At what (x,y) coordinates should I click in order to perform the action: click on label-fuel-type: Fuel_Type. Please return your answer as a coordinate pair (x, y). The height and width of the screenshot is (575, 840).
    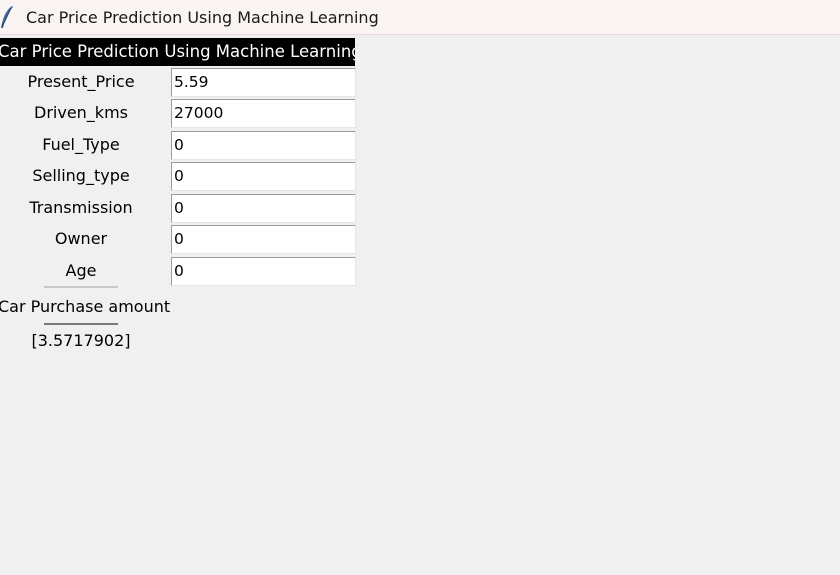
    Looking at the image, I should click on (81, 144).